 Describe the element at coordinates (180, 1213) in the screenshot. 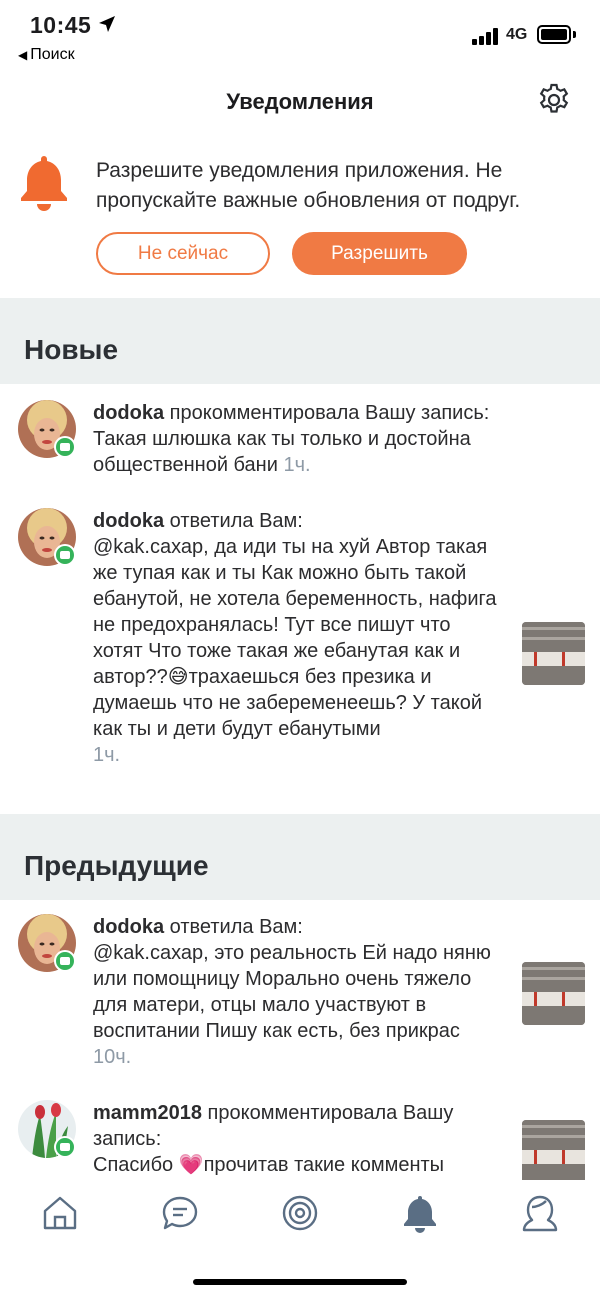

I see `chat-icon` at that location.